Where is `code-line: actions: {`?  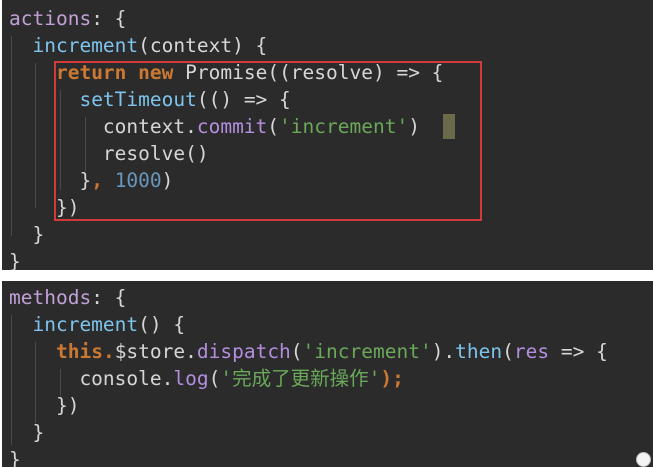 code-line: actions: { is located at coordinates (67, 18).